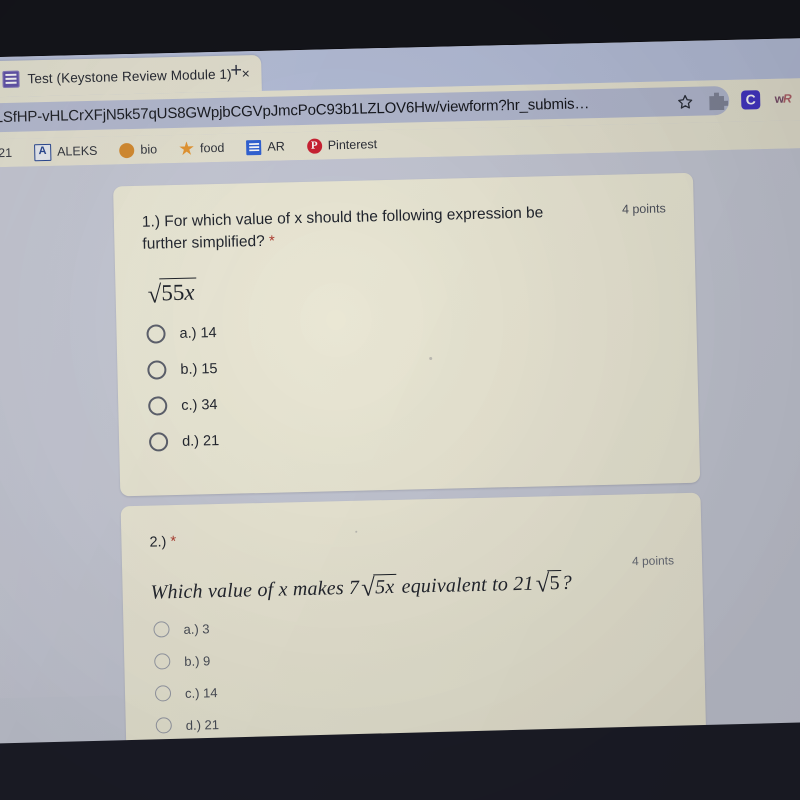 This screenshot has height=800, width=800. I want to click on option-label: a.) 14, so click(198, 333).